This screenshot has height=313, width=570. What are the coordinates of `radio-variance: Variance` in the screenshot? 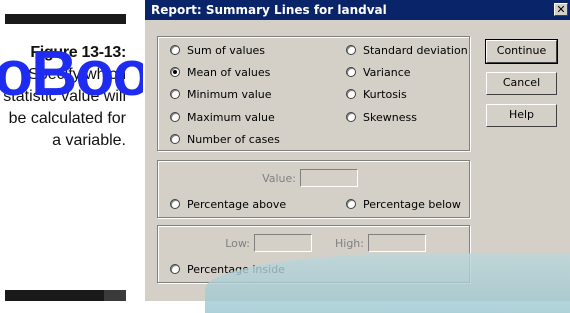 It's located at (378, 73).